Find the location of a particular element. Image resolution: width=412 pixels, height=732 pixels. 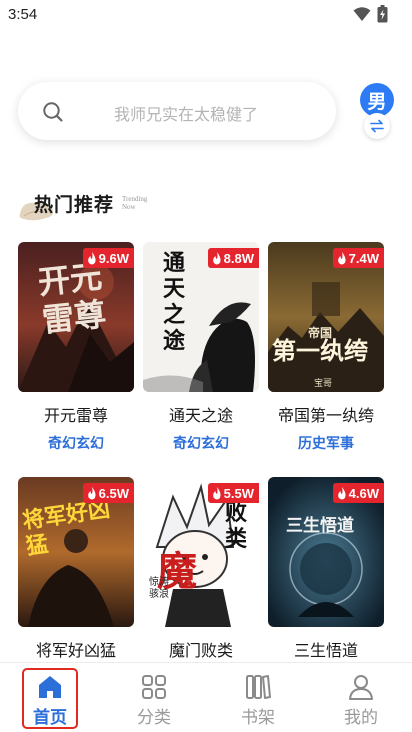

book-title: 通天之途 is located at coordinates (201, 414).